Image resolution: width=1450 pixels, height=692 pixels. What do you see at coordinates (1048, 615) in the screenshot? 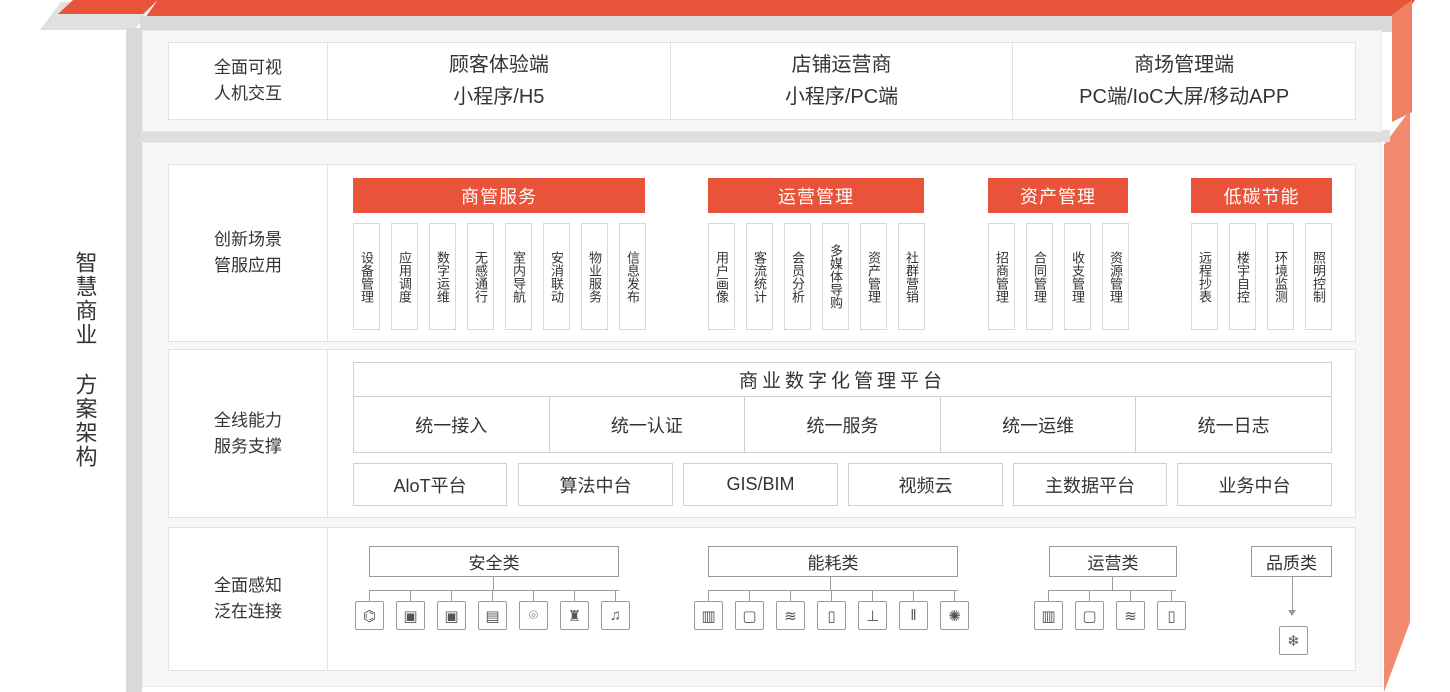
I see `meter-icon: ▥` at bounding box center [1048, 615].